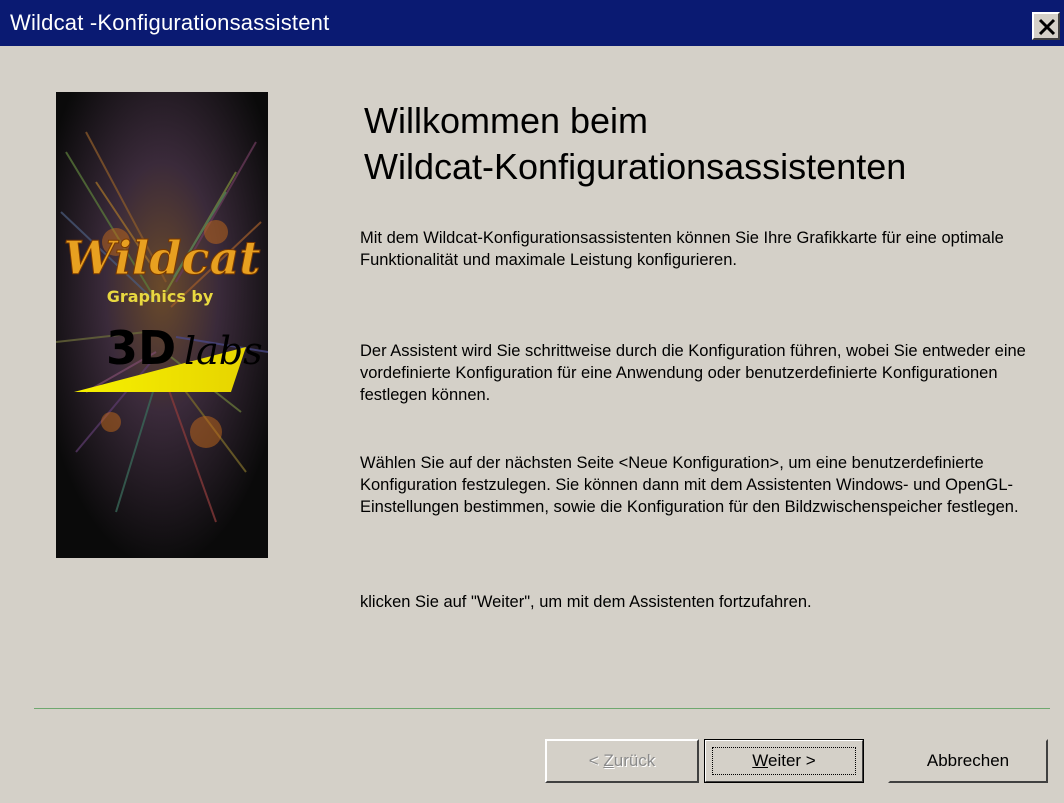 This screenshot has width=1064, height=803. What do you see at coordinates (223, 351) in the screenshot?
I see `banner-labs-text: labs` at bounding box center [223, 351].